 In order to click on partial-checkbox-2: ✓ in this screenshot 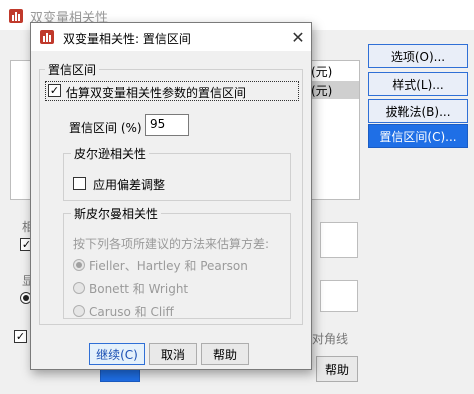, I will do `click(20, 336)`.